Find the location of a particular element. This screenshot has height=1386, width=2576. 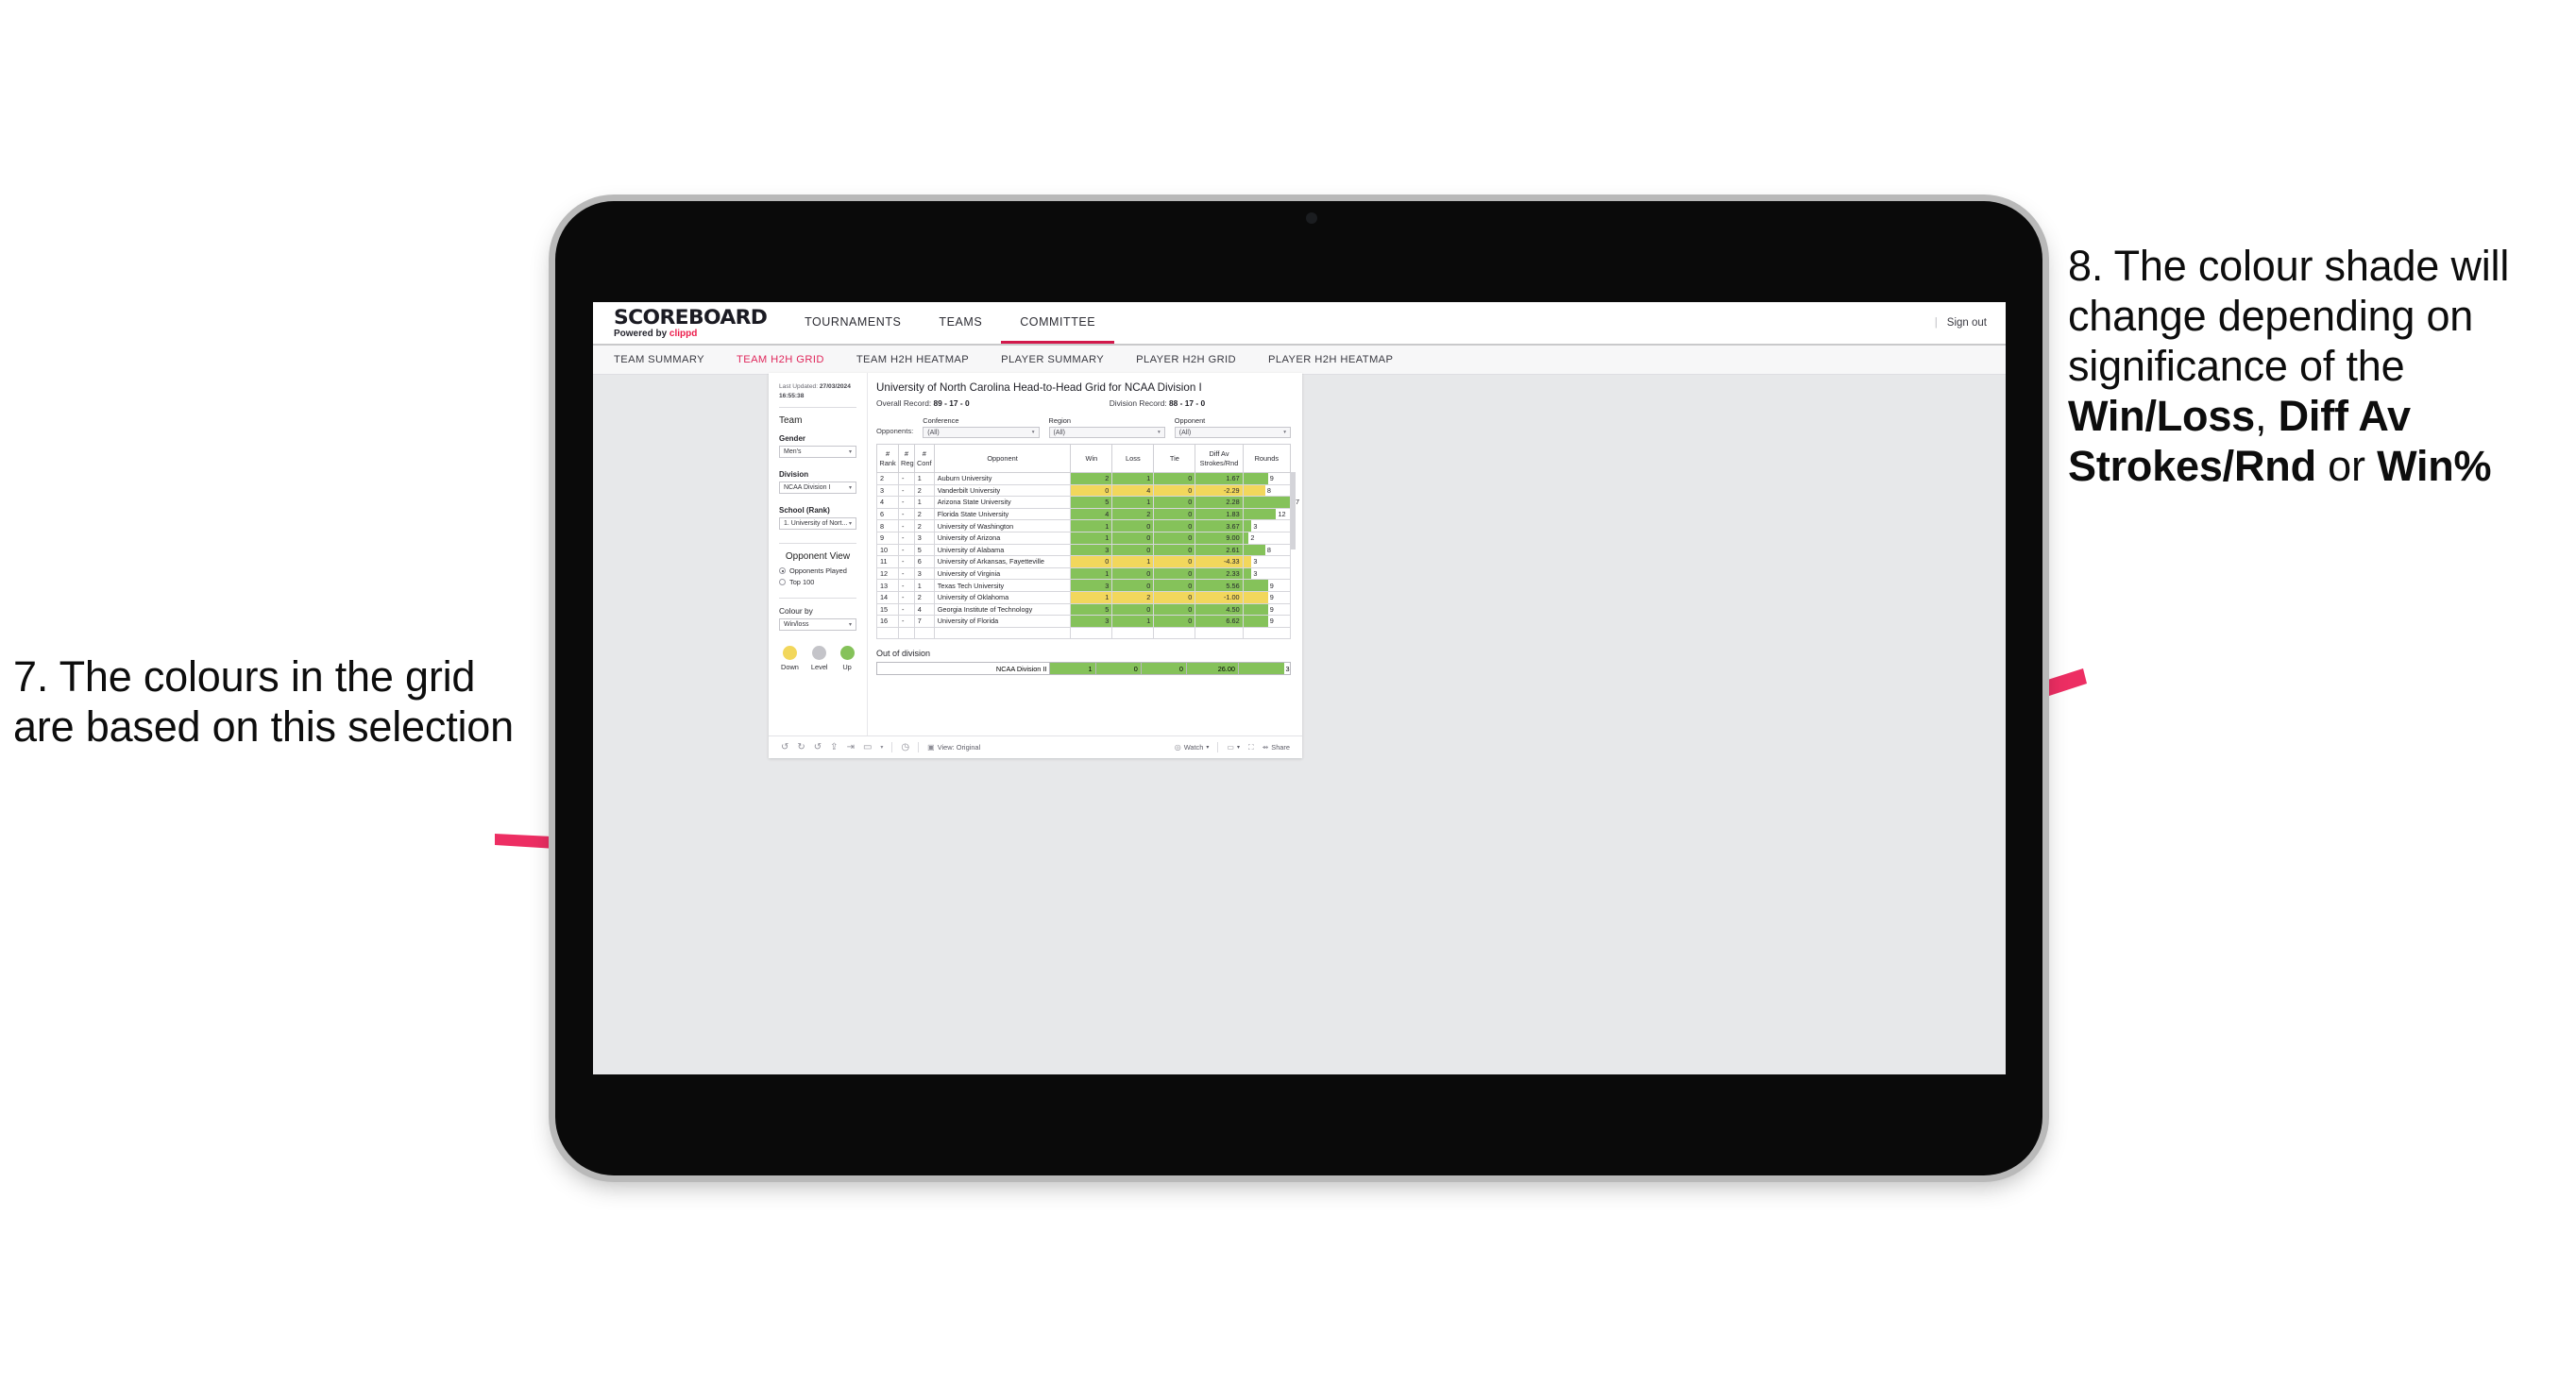

tab-team-summary: TEAM SUMMARY is located at coordinates (667, 359).